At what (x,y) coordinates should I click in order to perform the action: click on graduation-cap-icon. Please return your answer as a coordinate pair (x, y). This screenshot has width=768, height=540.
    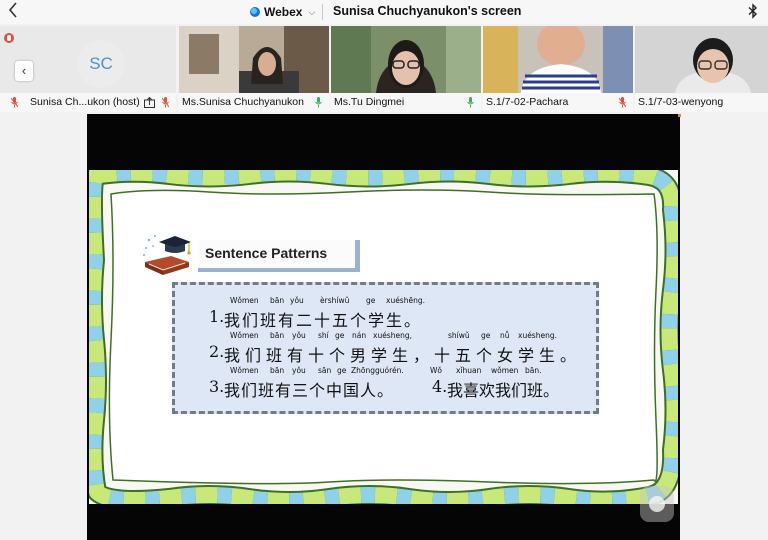
    Looking at the image, I should click on (167, 255).